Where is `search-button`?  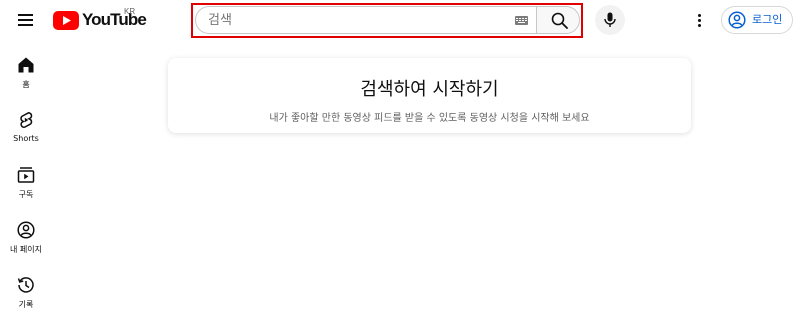
search-button is located at coordinates (558, 20).